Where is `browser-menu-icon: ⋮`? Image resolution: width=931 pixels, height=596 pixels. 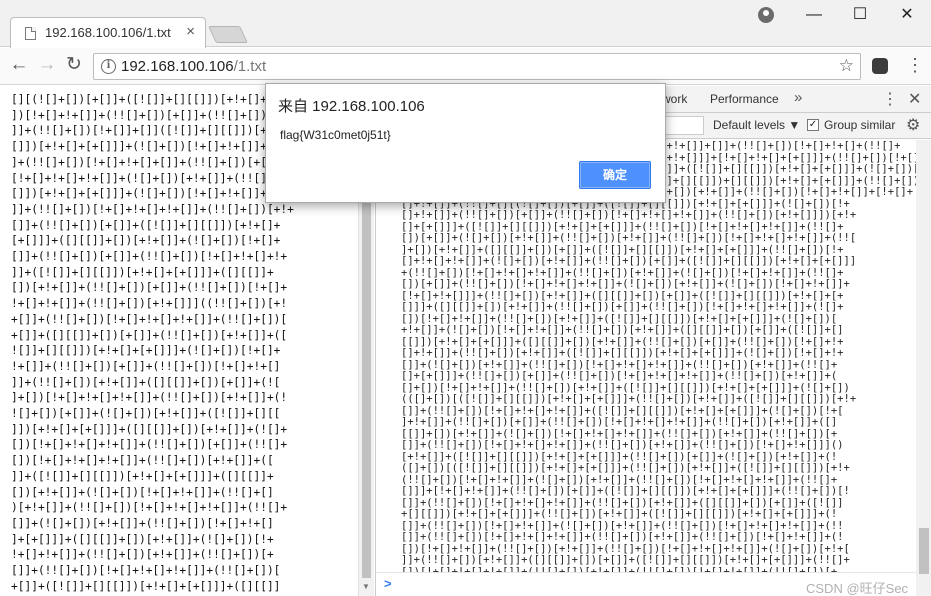
browser-menu-icon: ⋮ is located at coordinates (915, 65).